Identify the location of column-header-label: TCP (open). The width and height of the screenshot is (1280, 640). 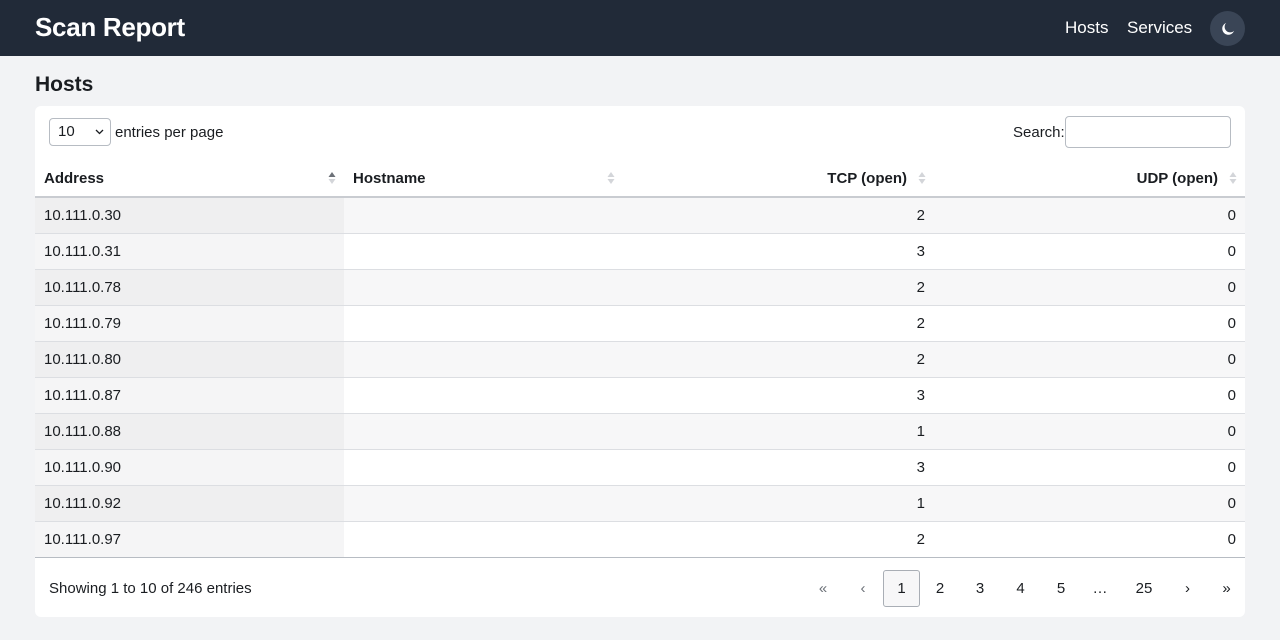
(867, 178).